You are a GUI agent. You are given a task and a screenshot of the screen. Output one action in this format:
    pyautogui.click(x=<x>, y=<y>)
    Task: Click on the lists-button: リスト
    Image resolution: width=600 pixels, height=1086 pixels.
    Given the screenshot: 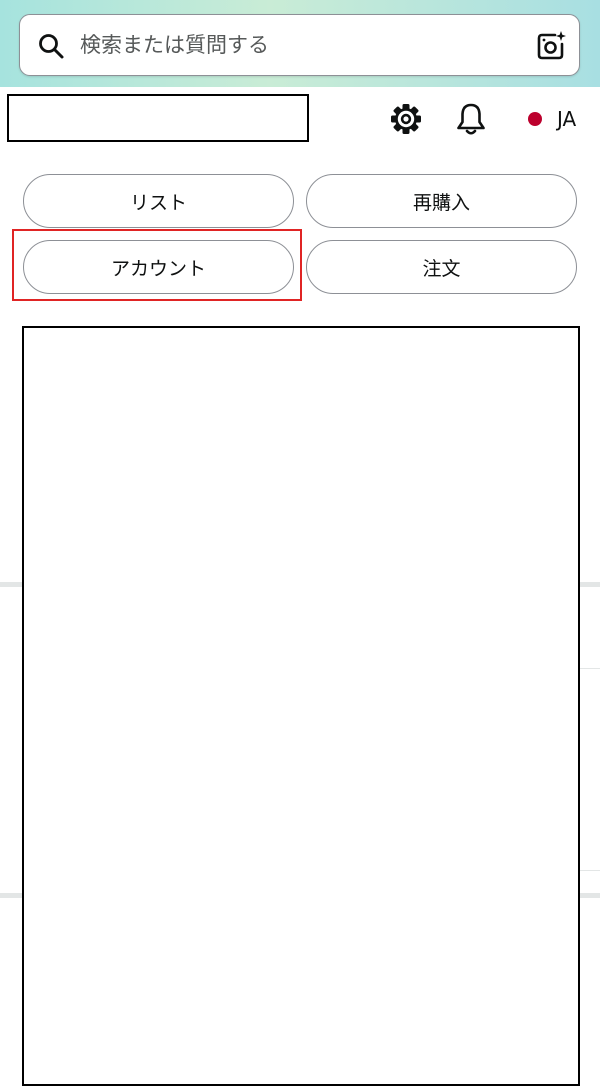 What is the action you would take?
    pyautogui.click(x=158, y=201)
    